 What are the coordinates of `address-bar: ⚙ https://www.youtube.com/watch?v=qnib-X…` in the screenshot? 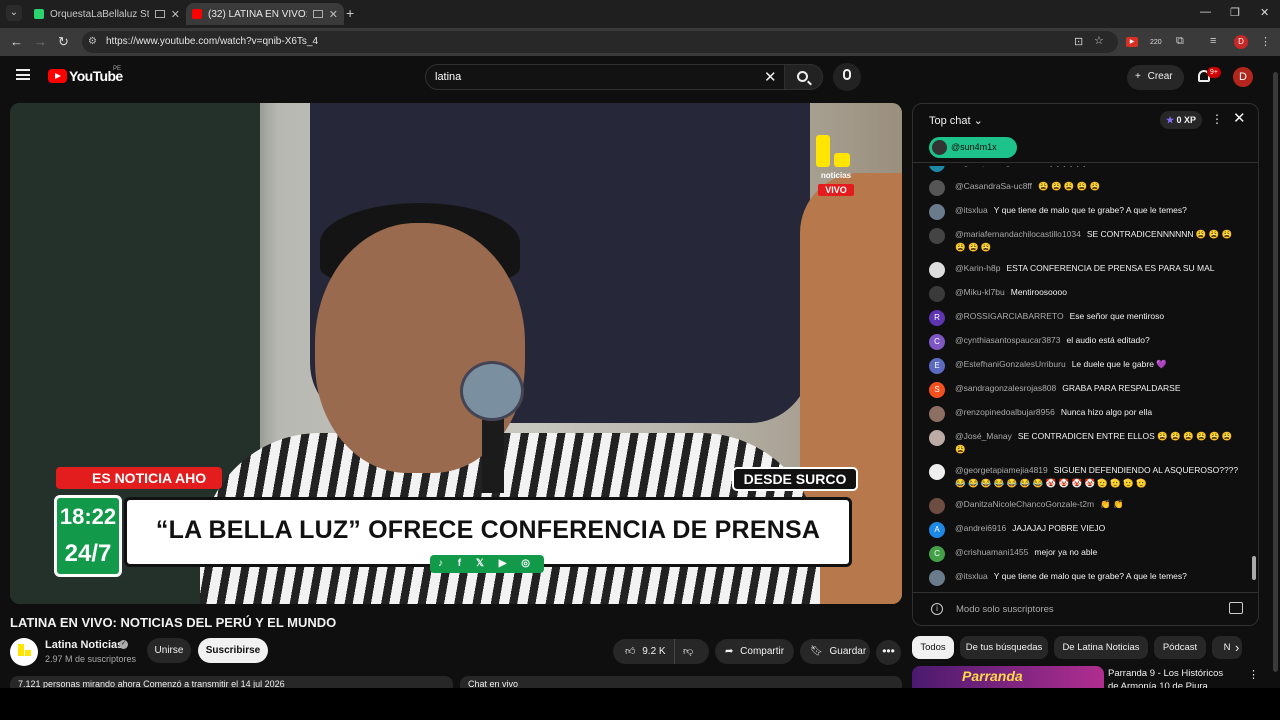 It's located at (600, 42).